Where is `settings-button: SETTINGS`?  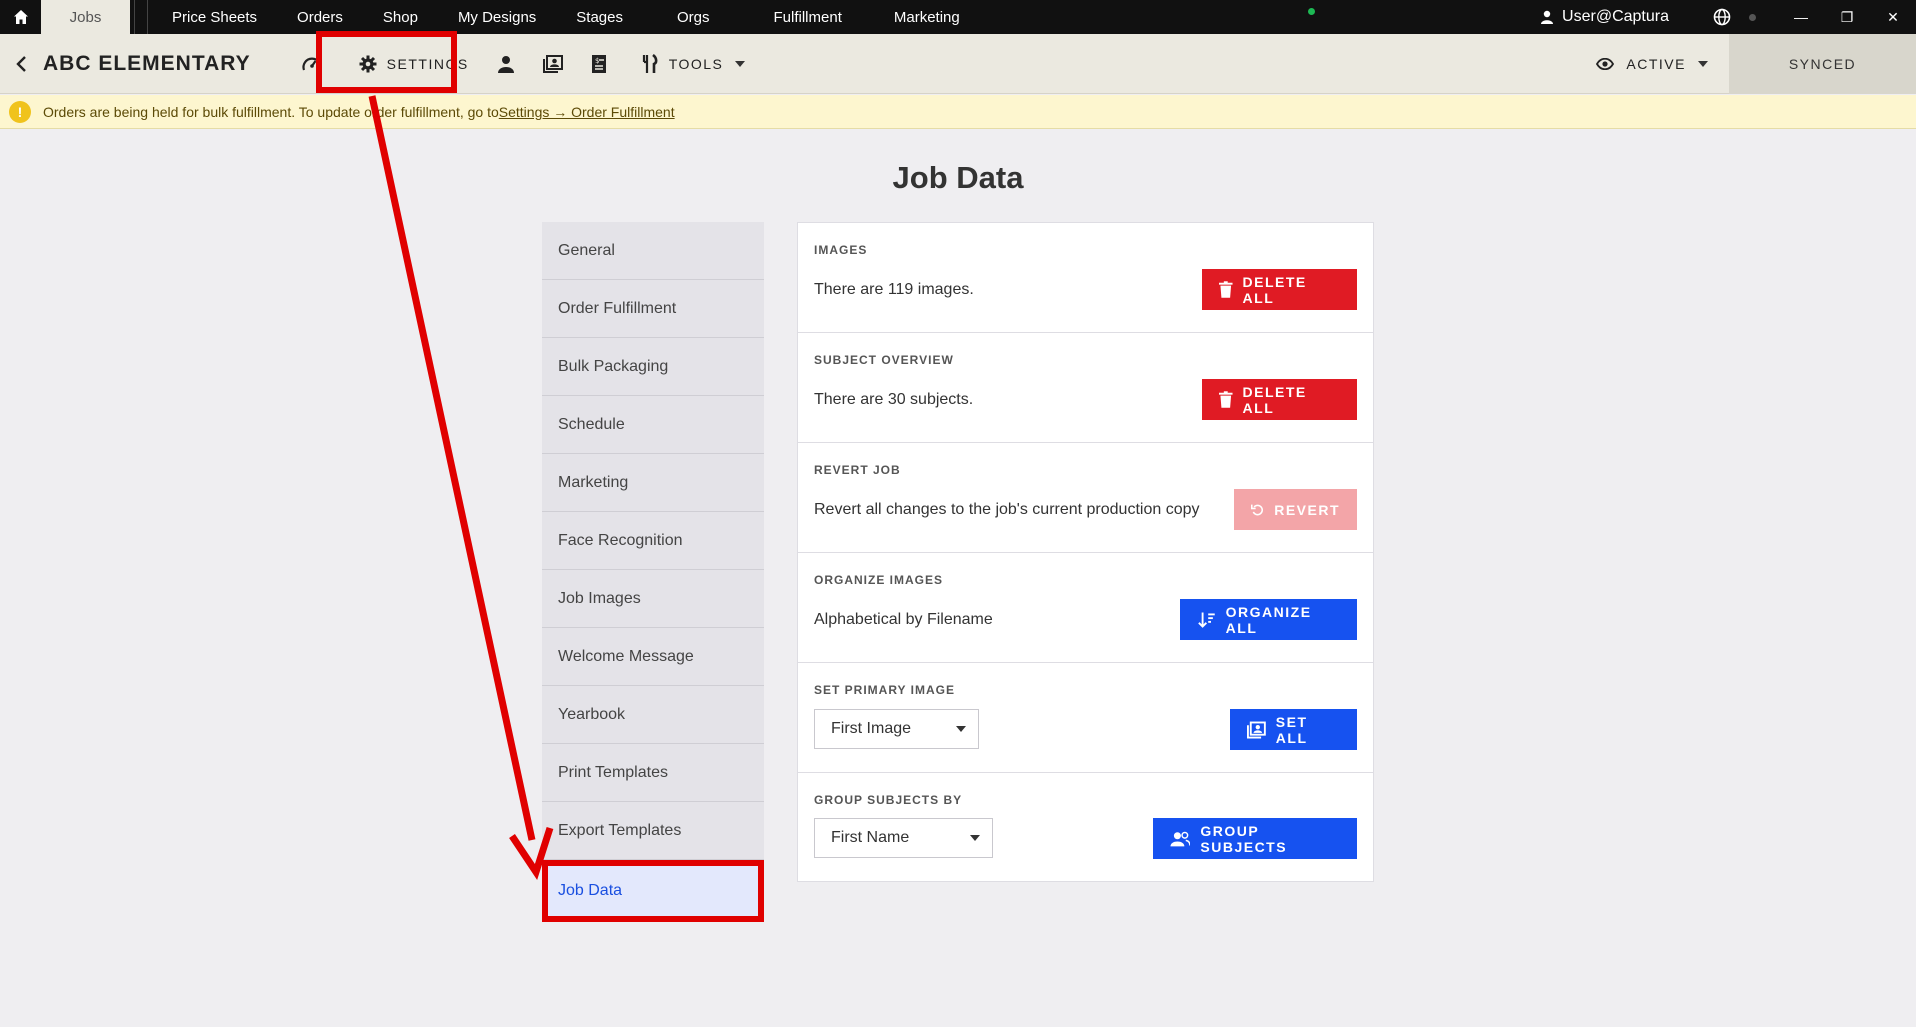
settings-button: SETTINGS is located at coordinates (414, 64).